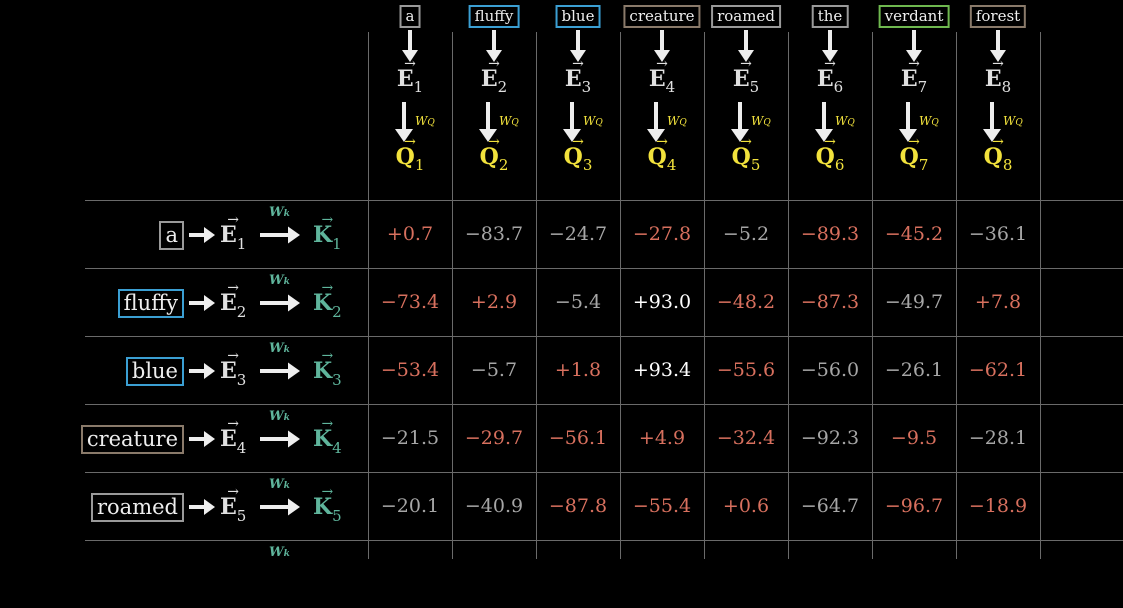 The height and width of the screenshot is (608, 1123). What do you see at coordinates (914, 370) in the screenshot?
I see `score-cell: −26.1` at bounding box center [914, 370].